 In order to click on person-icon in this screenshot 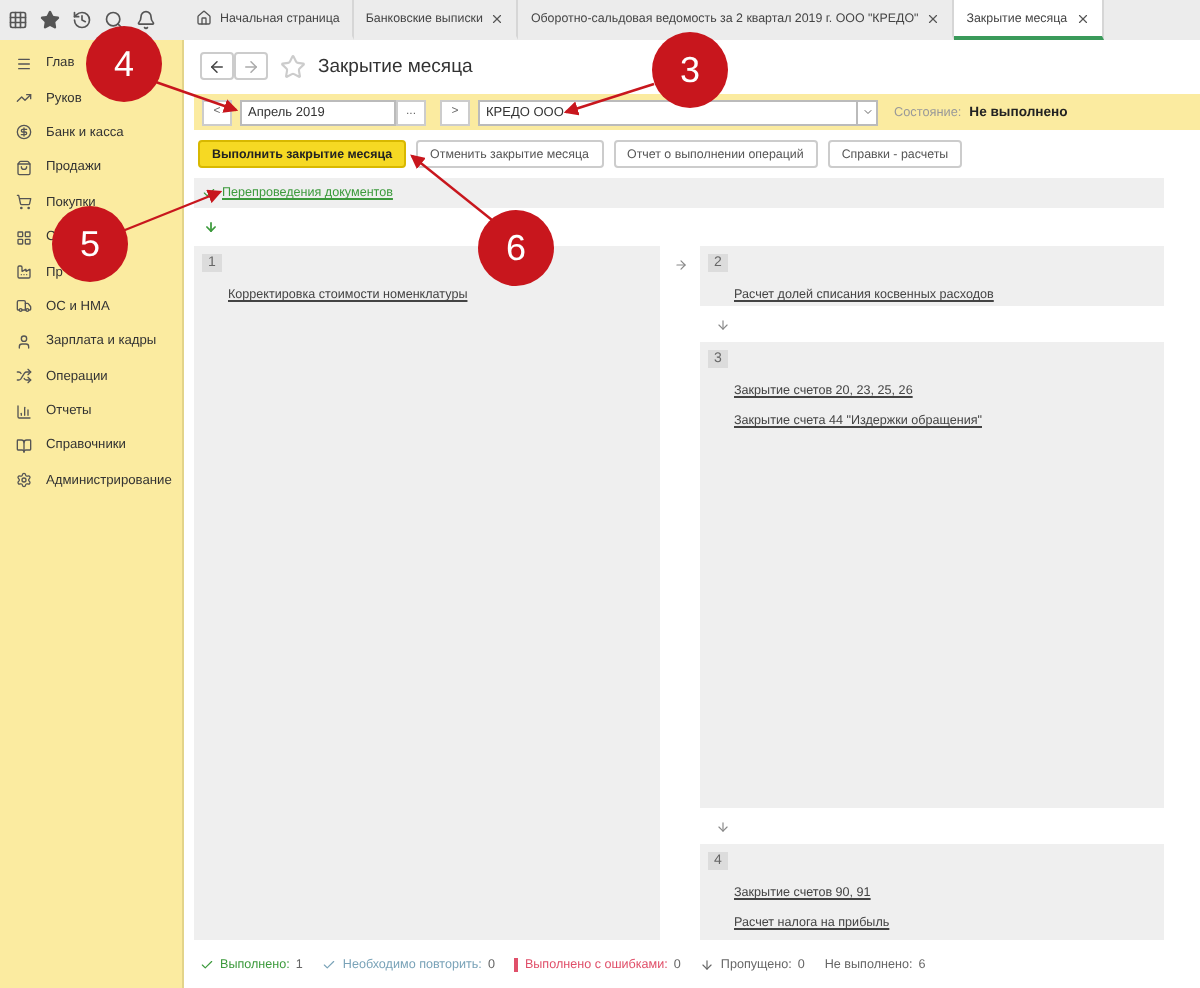, I will do `click(24, 341)`.